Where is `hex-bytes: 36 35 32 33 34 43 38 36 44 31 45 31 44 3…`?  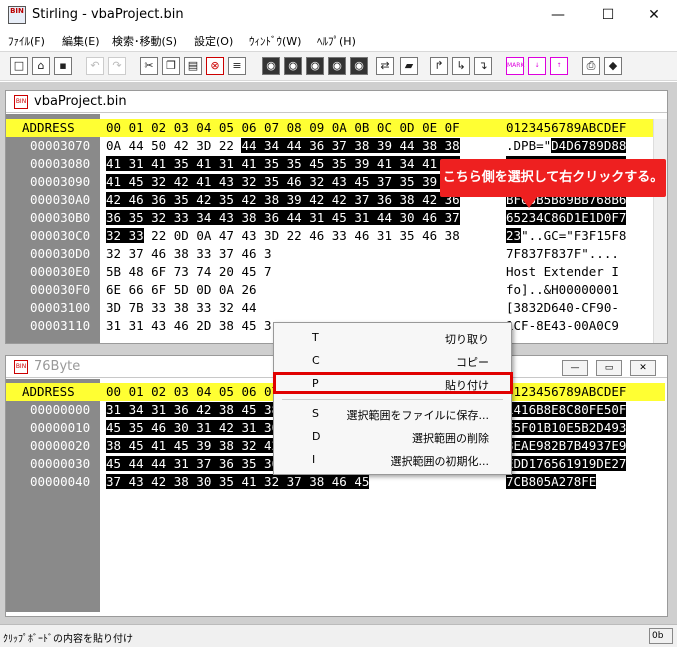 hex-bytes: 36 35 32 33 34 43 38 36 44 31 45 31 44 3… is located at coordinates (283, 217).